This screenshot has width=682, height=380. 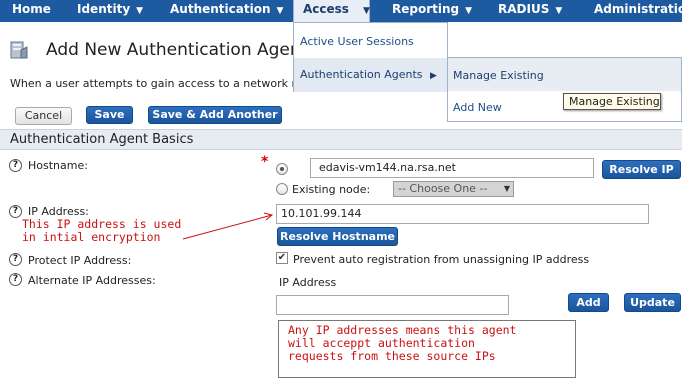 I want to click on resolve-hostname-button: Resolve Hostname, so click(x=337, y=236).